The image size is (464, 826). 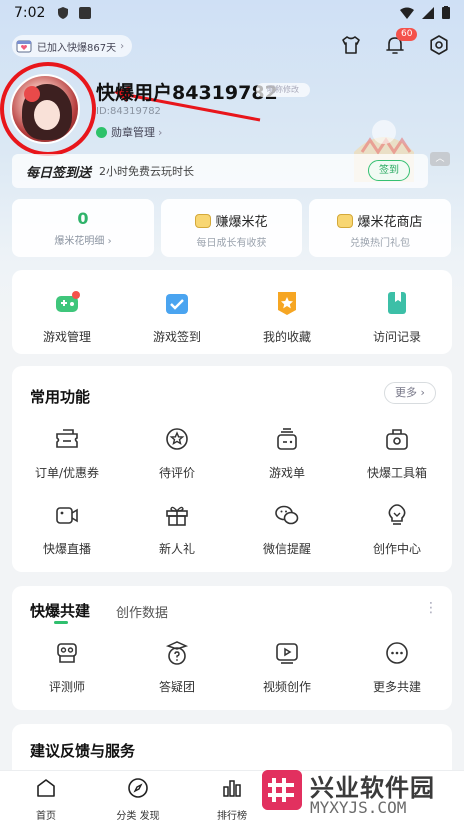 I want to click on notification-button: 60, so click(x=401, y=42).